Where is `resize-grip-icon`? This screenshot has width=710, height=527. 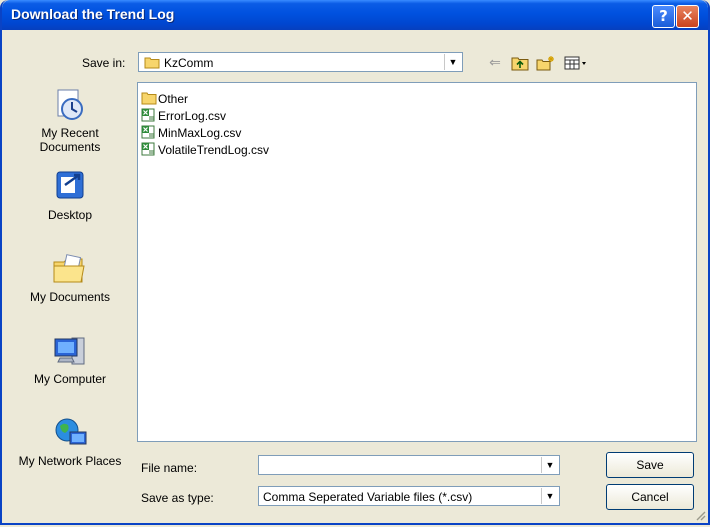
resize-grip-icon is located at coordinates (700, 515).